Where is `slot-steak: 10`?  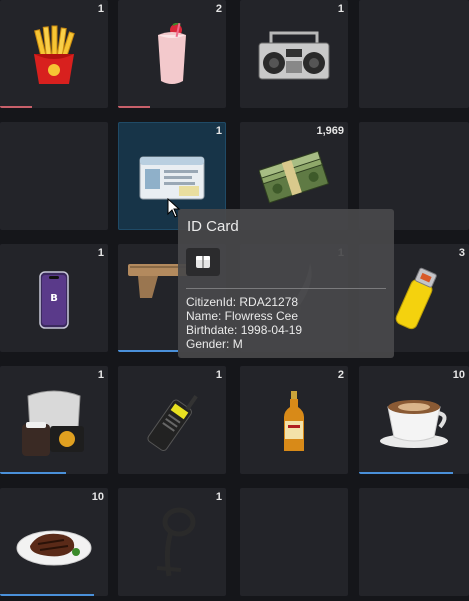 slot-steak: 10 is located at coordinates (54, 542).